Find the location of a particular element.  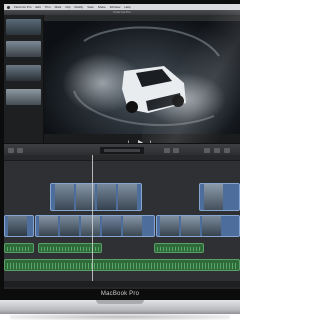

timeline-status-bar is located at coordinates (122, 284).